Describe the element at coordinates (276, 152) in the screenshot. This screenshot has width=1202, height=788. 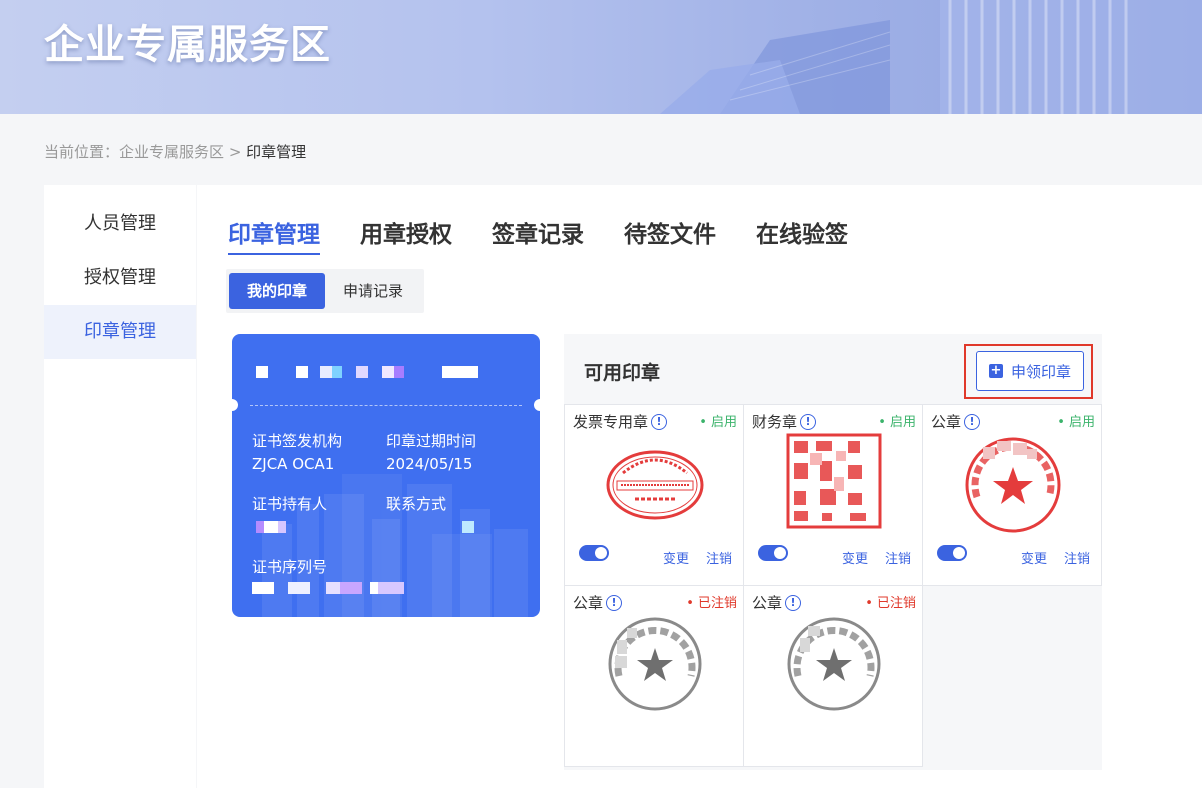
I see `breadcrumb-current: 印章管理` at that location.